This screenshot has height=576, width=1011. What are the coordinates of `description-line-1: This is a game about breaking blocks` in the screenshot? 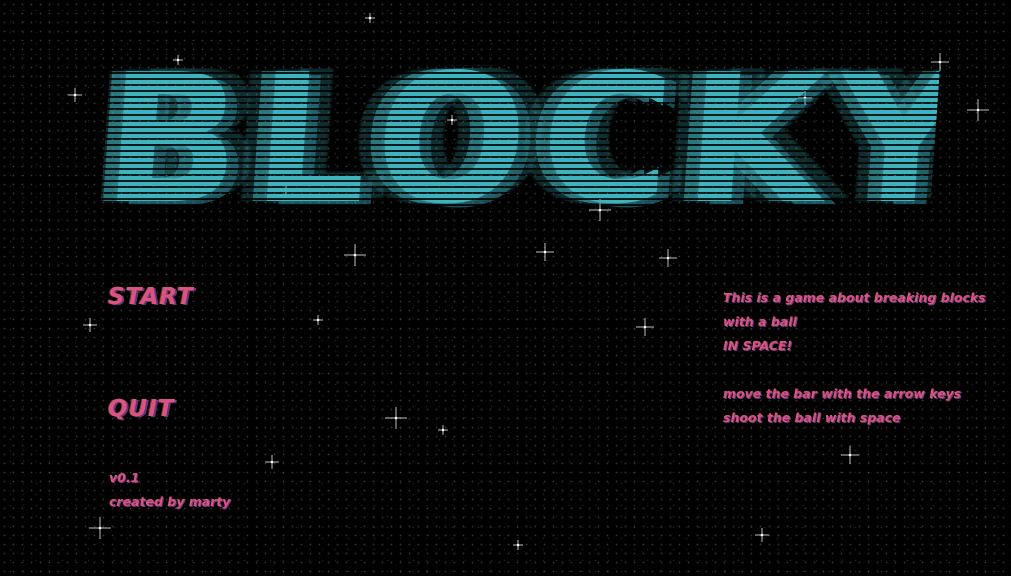 It's located at (854, 297).